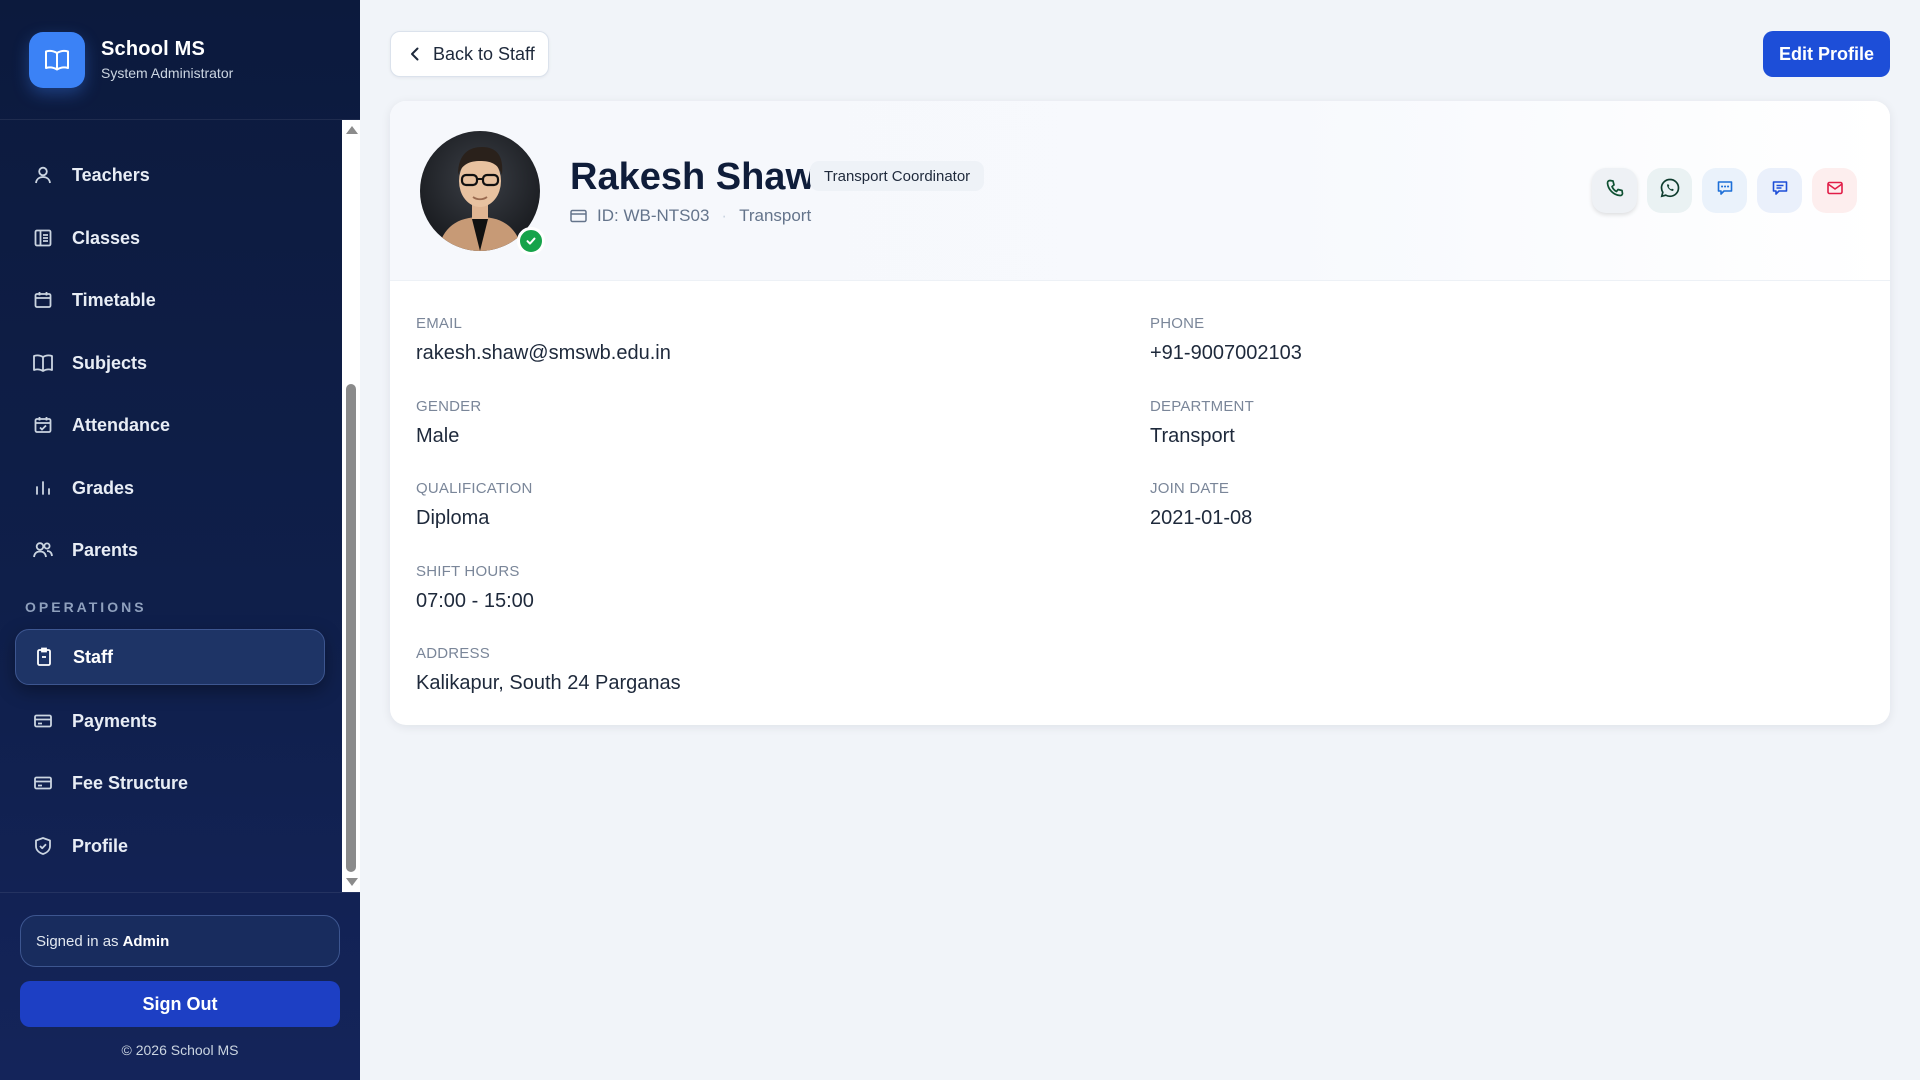  What do you see at coordinates (692, 177) in the screenshot?
I see `profile-name: Rakesh Shaw` at bounding box center [692, 177].